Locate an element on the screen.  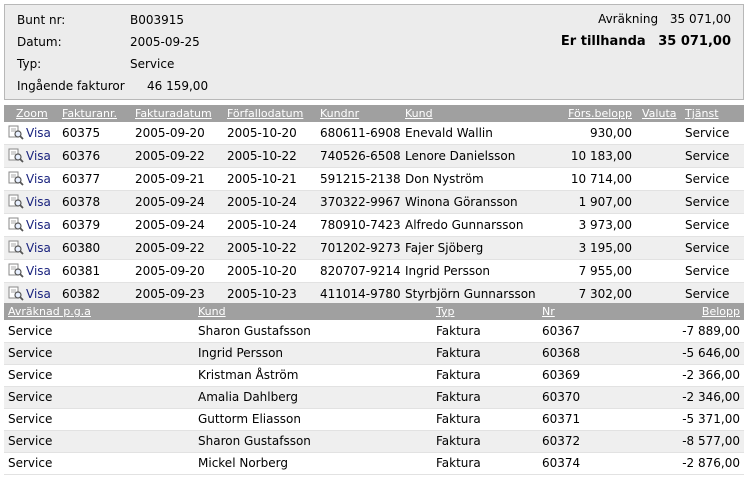
col-forfallodatum: Förfallodatum is located at coordinates (269, 113).